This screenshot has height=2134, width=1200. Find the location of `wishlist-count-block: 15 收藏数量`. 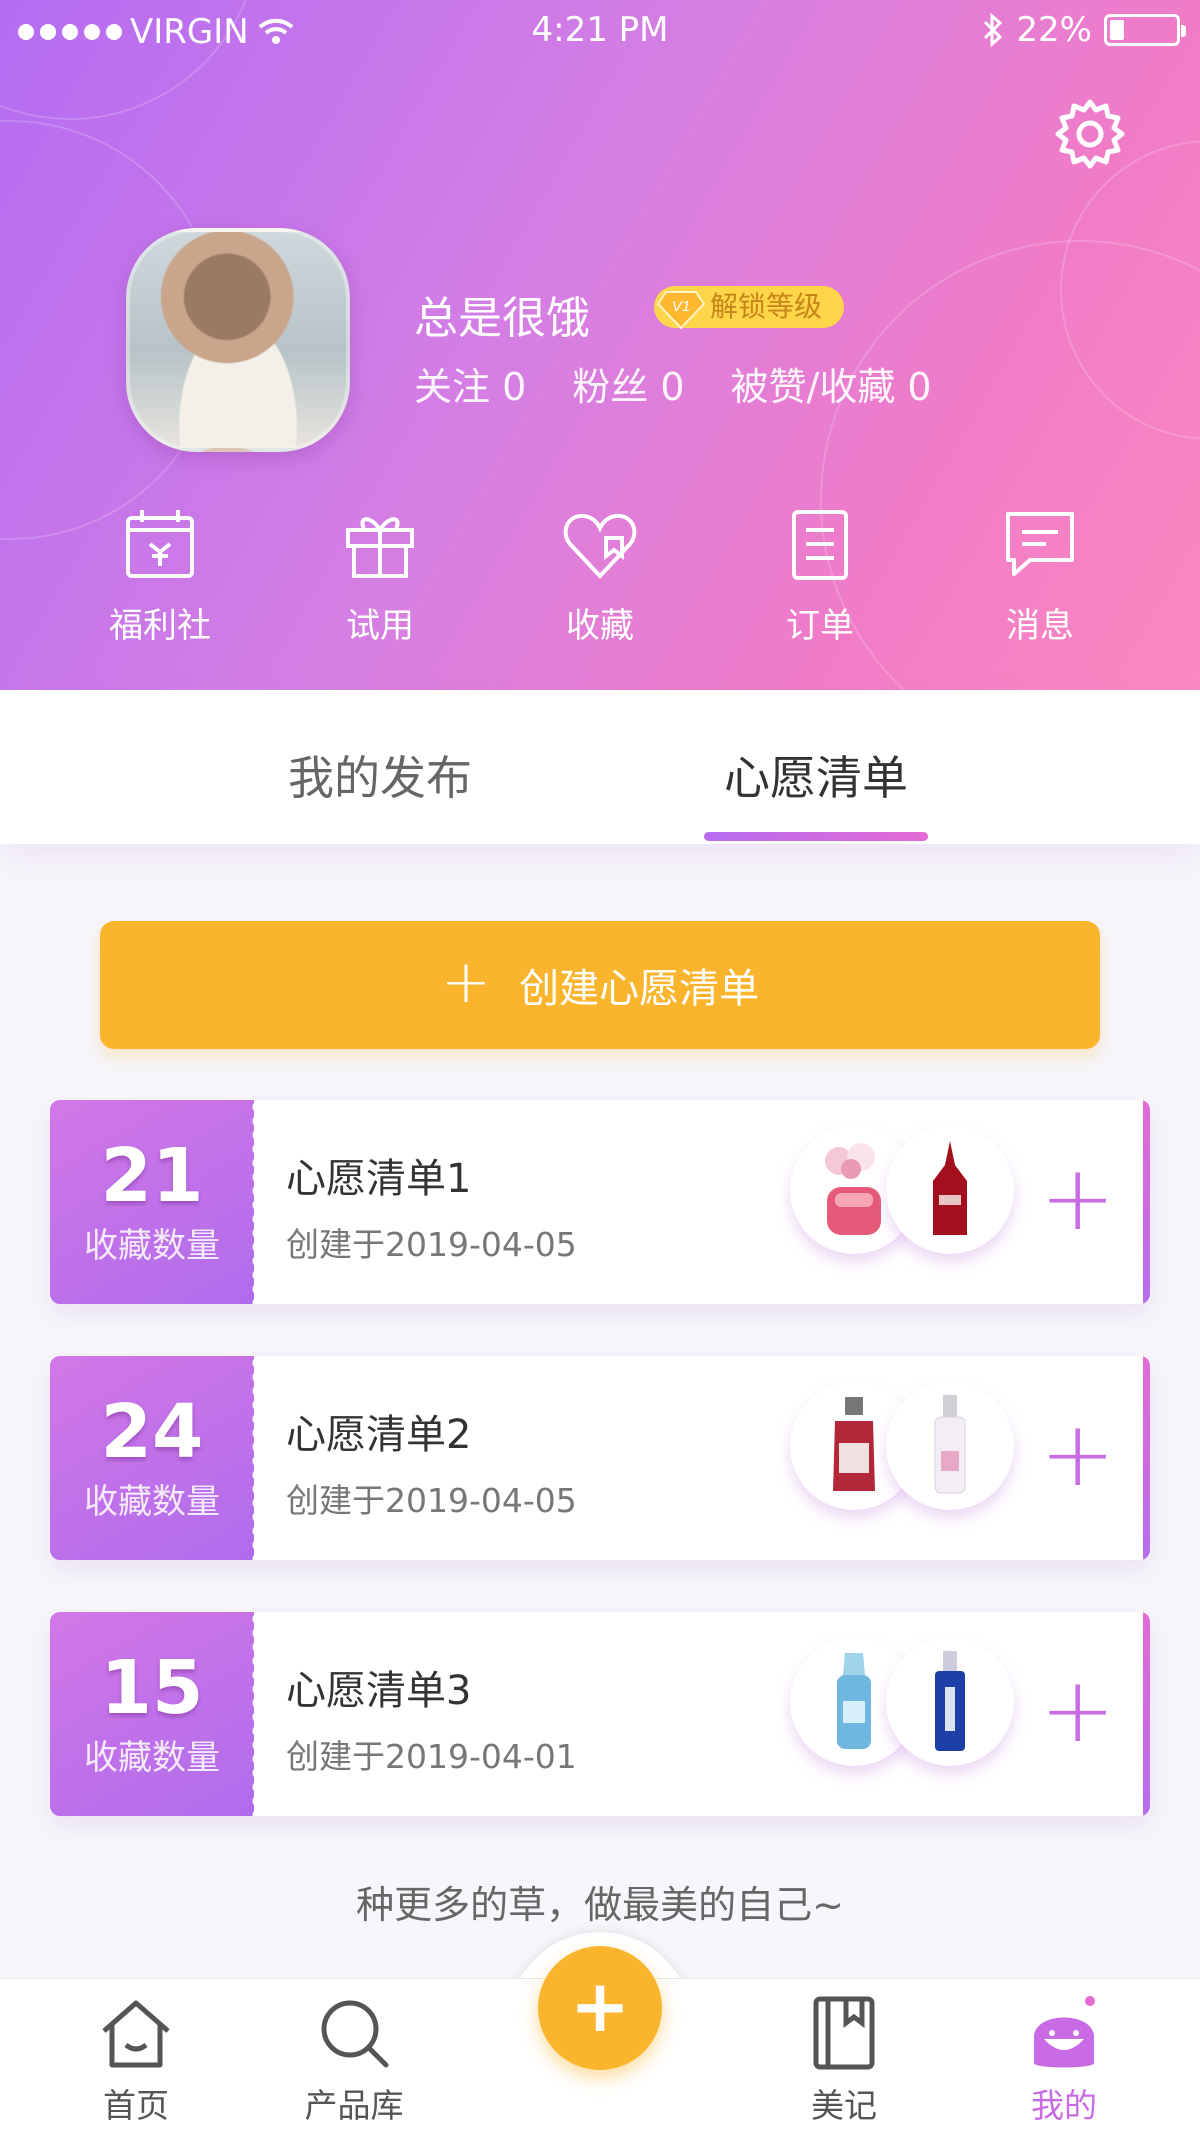

wishlist-count-block: 15 收藏数量 is located at coordinates (152, 1714).